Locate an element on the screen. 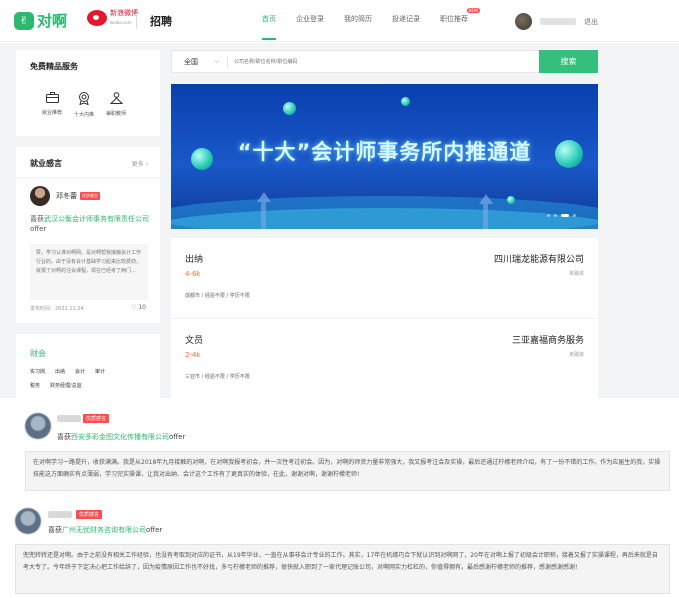 The width and height of the screenshot is (679, 598). offer-text: 喜获广州无忧财务咨询有限公司offer is located at coordinates (105, 530).